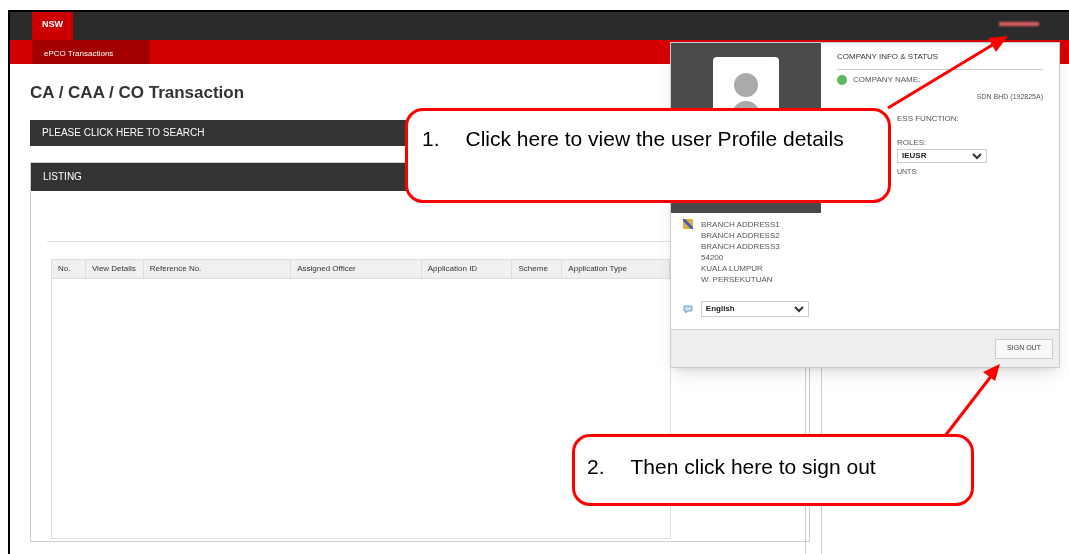  I want to click on column-header: Scheme, so click(537, 268).